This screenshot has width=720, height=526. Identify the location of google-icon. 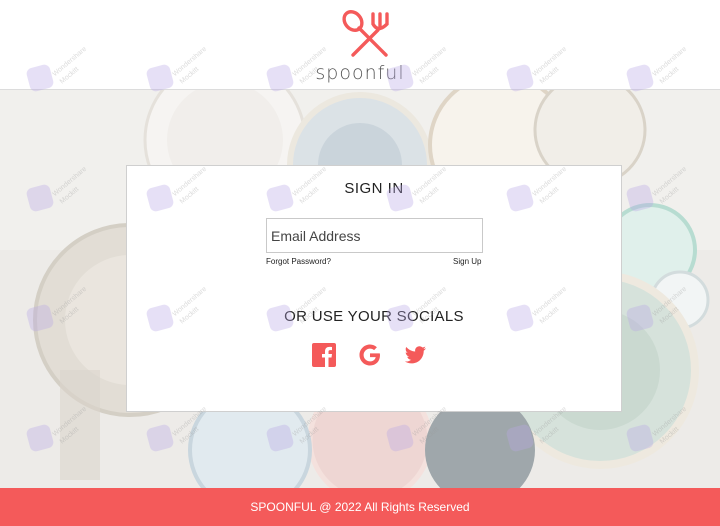
(370, 355).